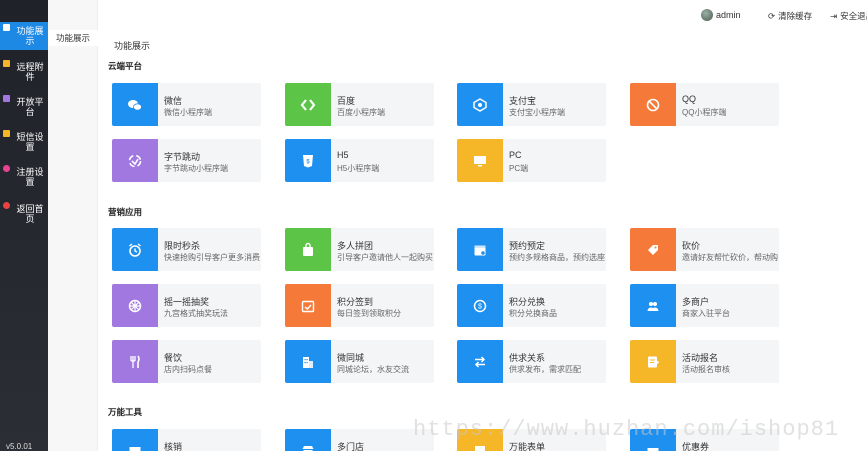 This screenshot has height=451, width=867. Describe the element at coordinates (385, 257) in the screenshot. I see `card-desc: 引导客户邀请他人一起购买` at that location.